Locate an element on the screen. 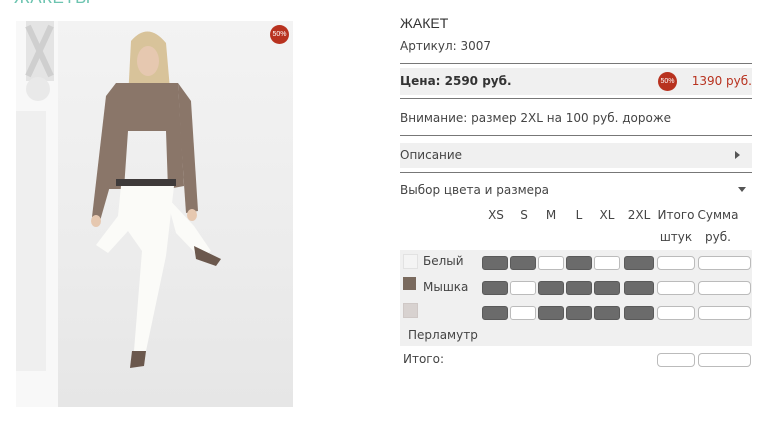 Image resolution: width=757 pixels, height=434 pixels. size-header-l: L is located at coordinates (579, 215).